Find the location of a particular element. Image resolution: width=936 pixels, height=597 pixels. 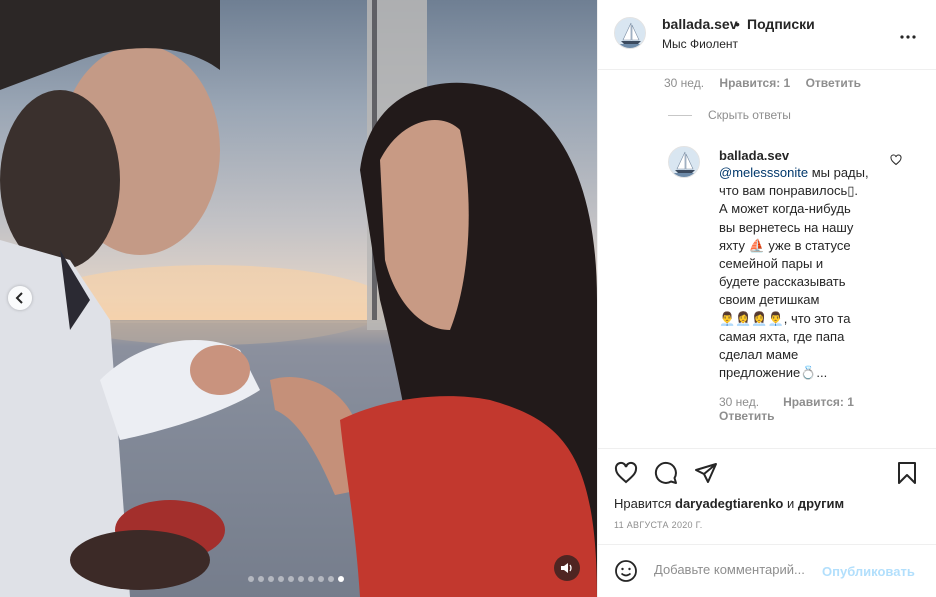

post-actions-bar is located at coordinates (767, 473).